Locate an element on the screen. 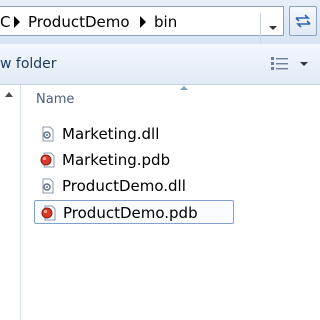  refresh-button is located at coordinates (303, 21).